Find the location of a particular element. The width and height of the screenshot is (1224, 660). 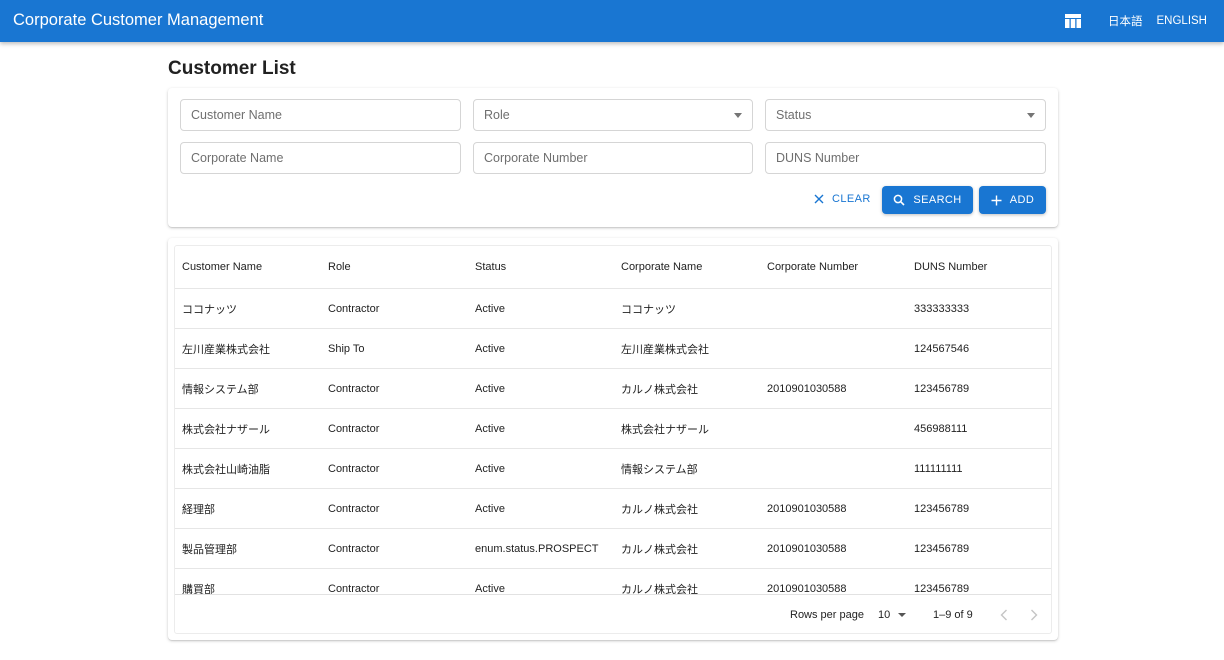

corporate-name-field: Corporate Name is located at coordinates (320, 158).